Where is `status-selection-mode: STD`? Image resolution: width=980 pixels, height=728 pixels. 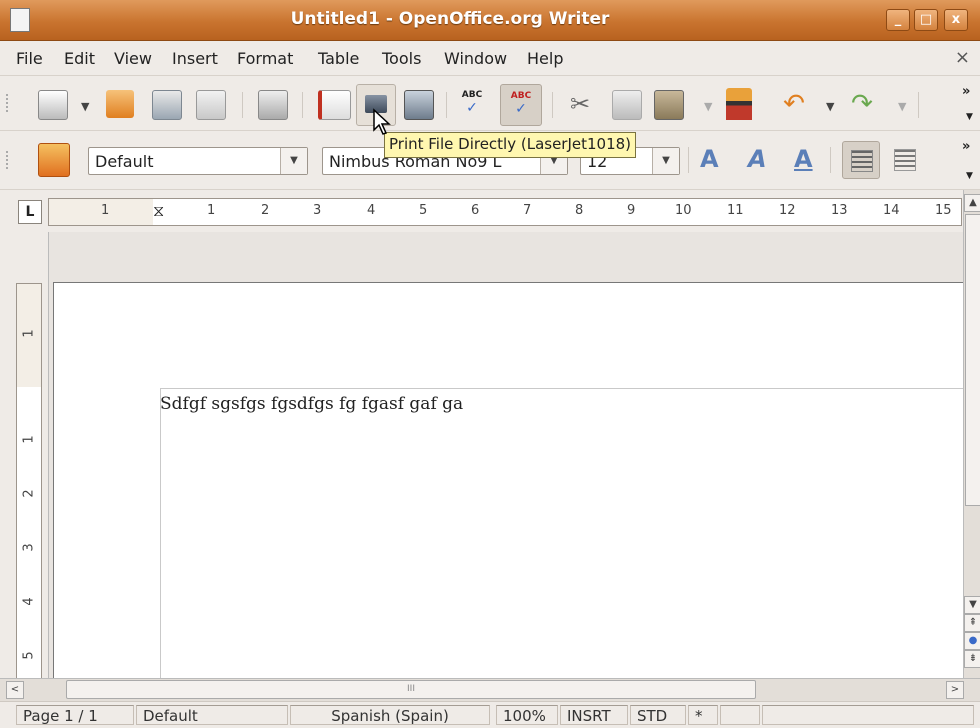 status-selection-mode: STD is located at coordinates (658, 715).